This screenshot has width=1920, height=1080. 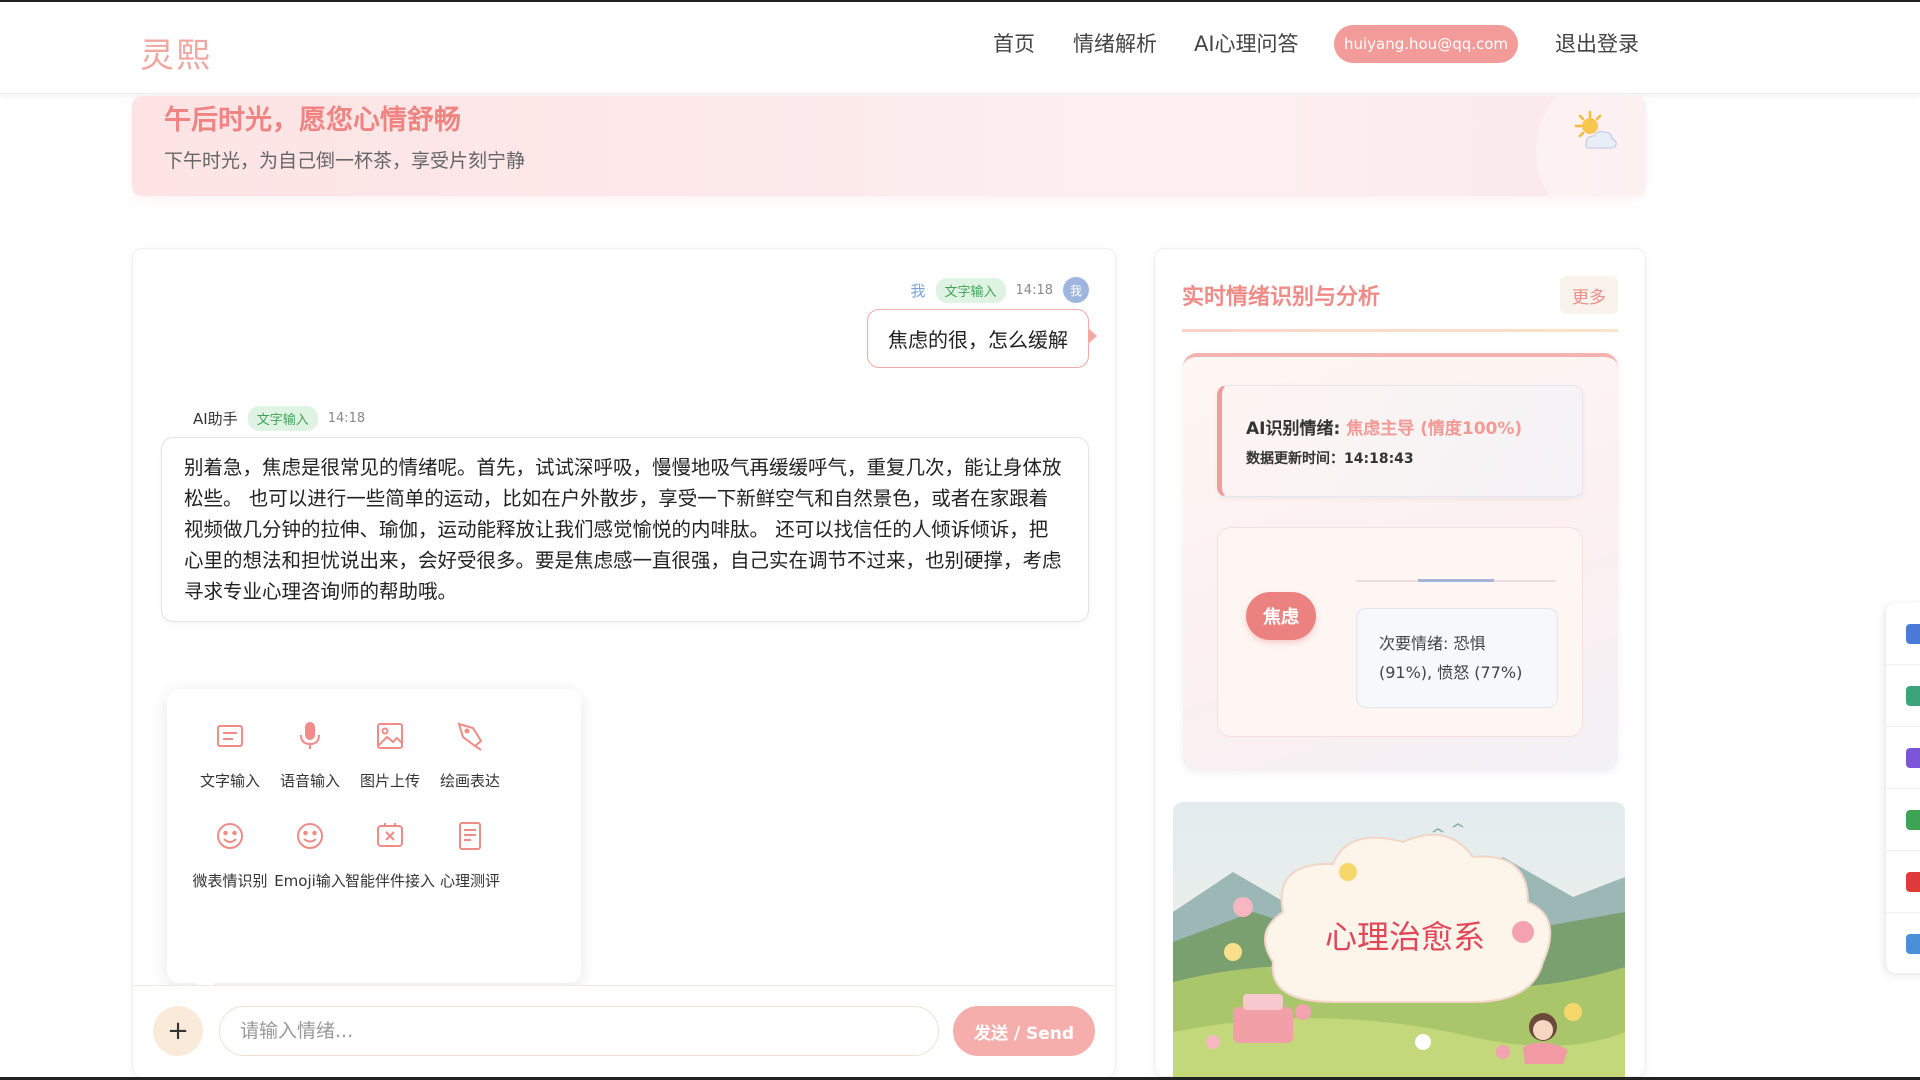 I want to click on drawing-icon, so click(x=470, y=736).